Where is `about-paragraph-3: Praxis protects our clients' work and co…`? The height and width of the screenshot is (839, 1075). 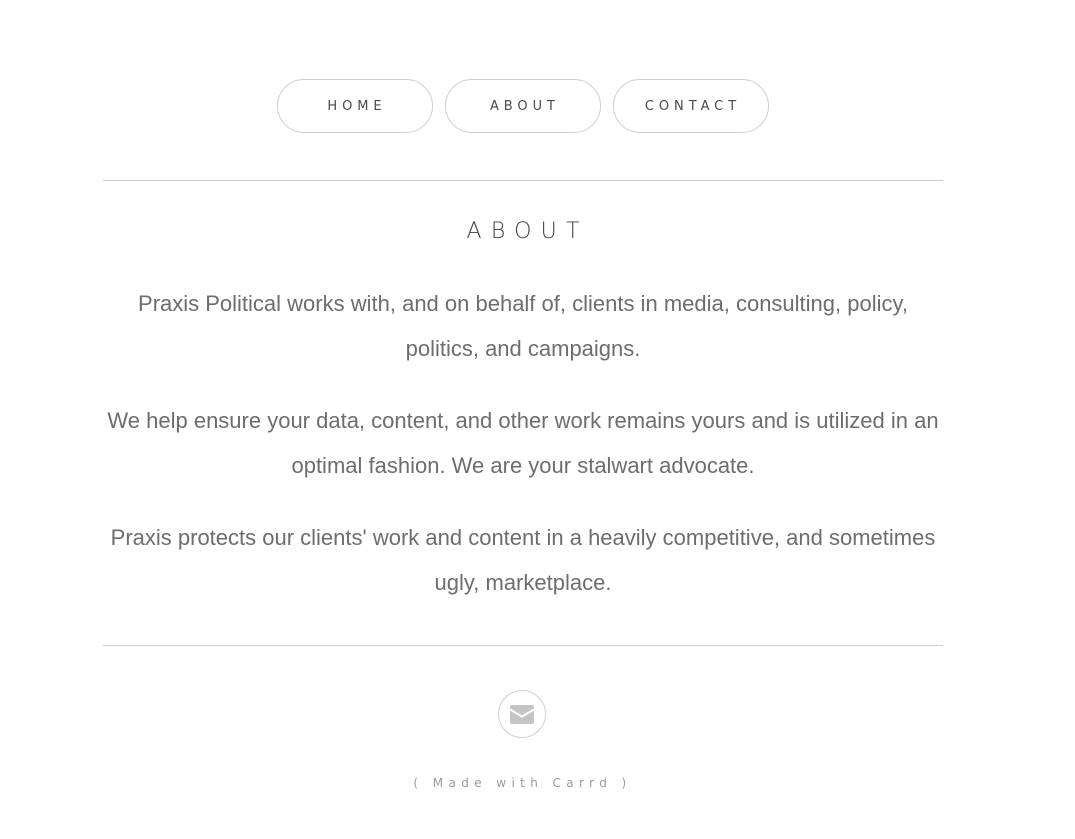
about-paragraph-3: Praxis protects our clients' work and co… is located at coordinates (523, 560).